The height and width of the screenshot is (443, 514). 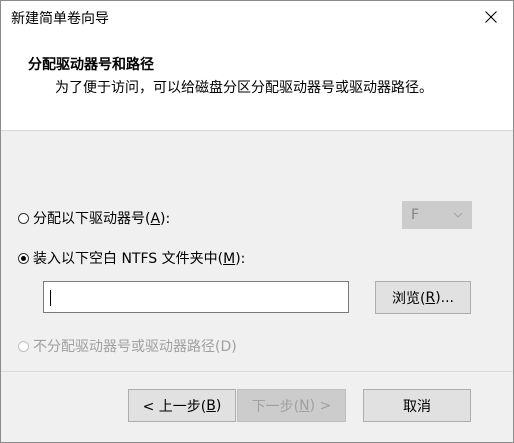 What do you see at coordinates (23, 218) in the screenshot?
I see `assign-letter-radio` at bounding box center [23, 218].